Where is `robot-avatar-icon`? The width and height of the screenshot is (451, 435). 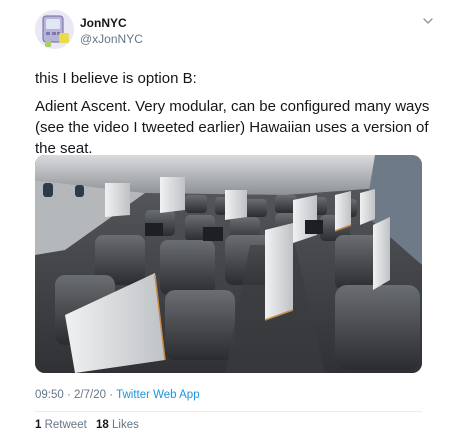 robot-avatar-icon is located at coordinates (54, 29).